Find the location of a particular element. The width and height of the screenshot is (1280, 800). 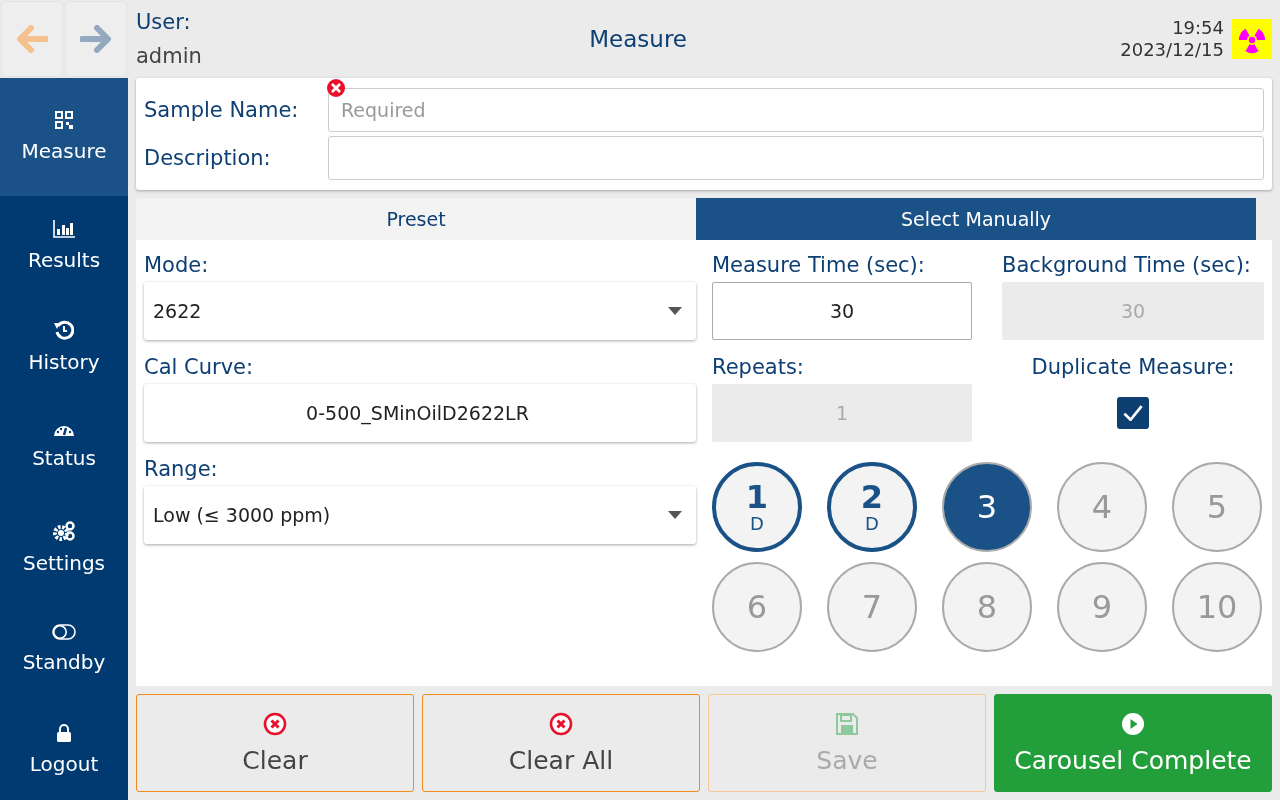

number-field: 30 is located at coordinates (842, 311).